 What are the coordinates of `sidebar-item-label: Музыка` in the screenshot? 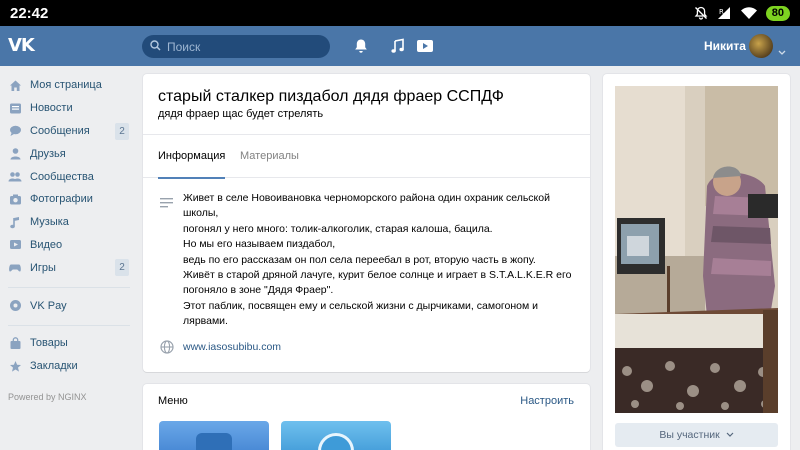 It's located at (49, 222).